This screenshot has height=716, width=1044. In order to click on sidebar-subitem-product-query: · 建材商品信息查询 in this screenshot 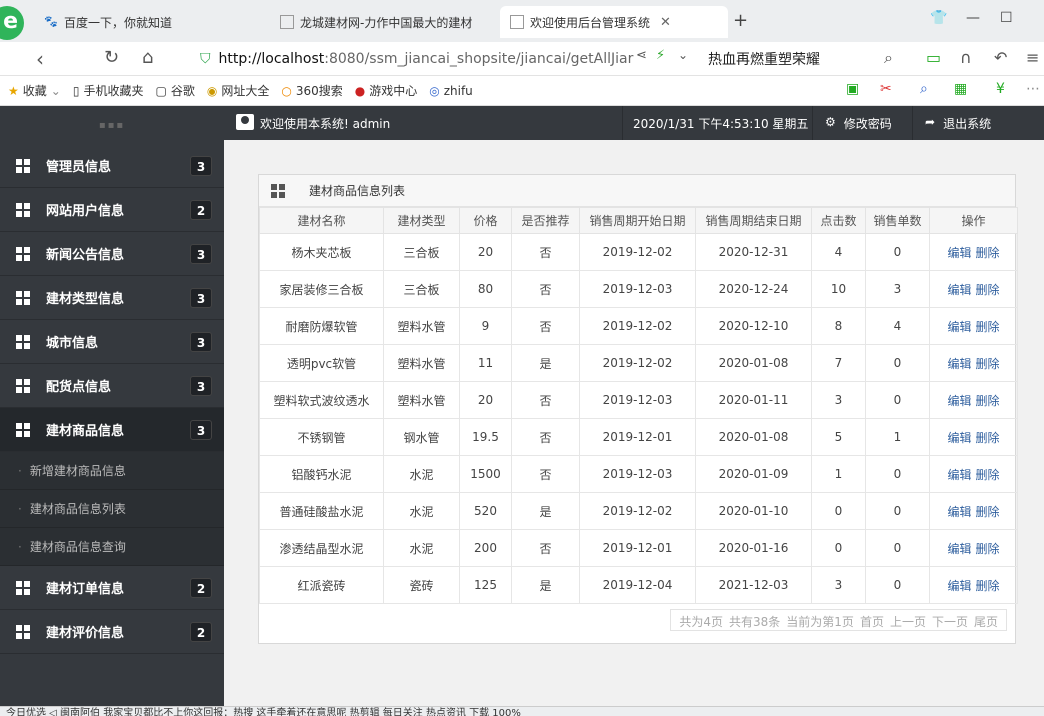, I will do `click(112, 547)`.